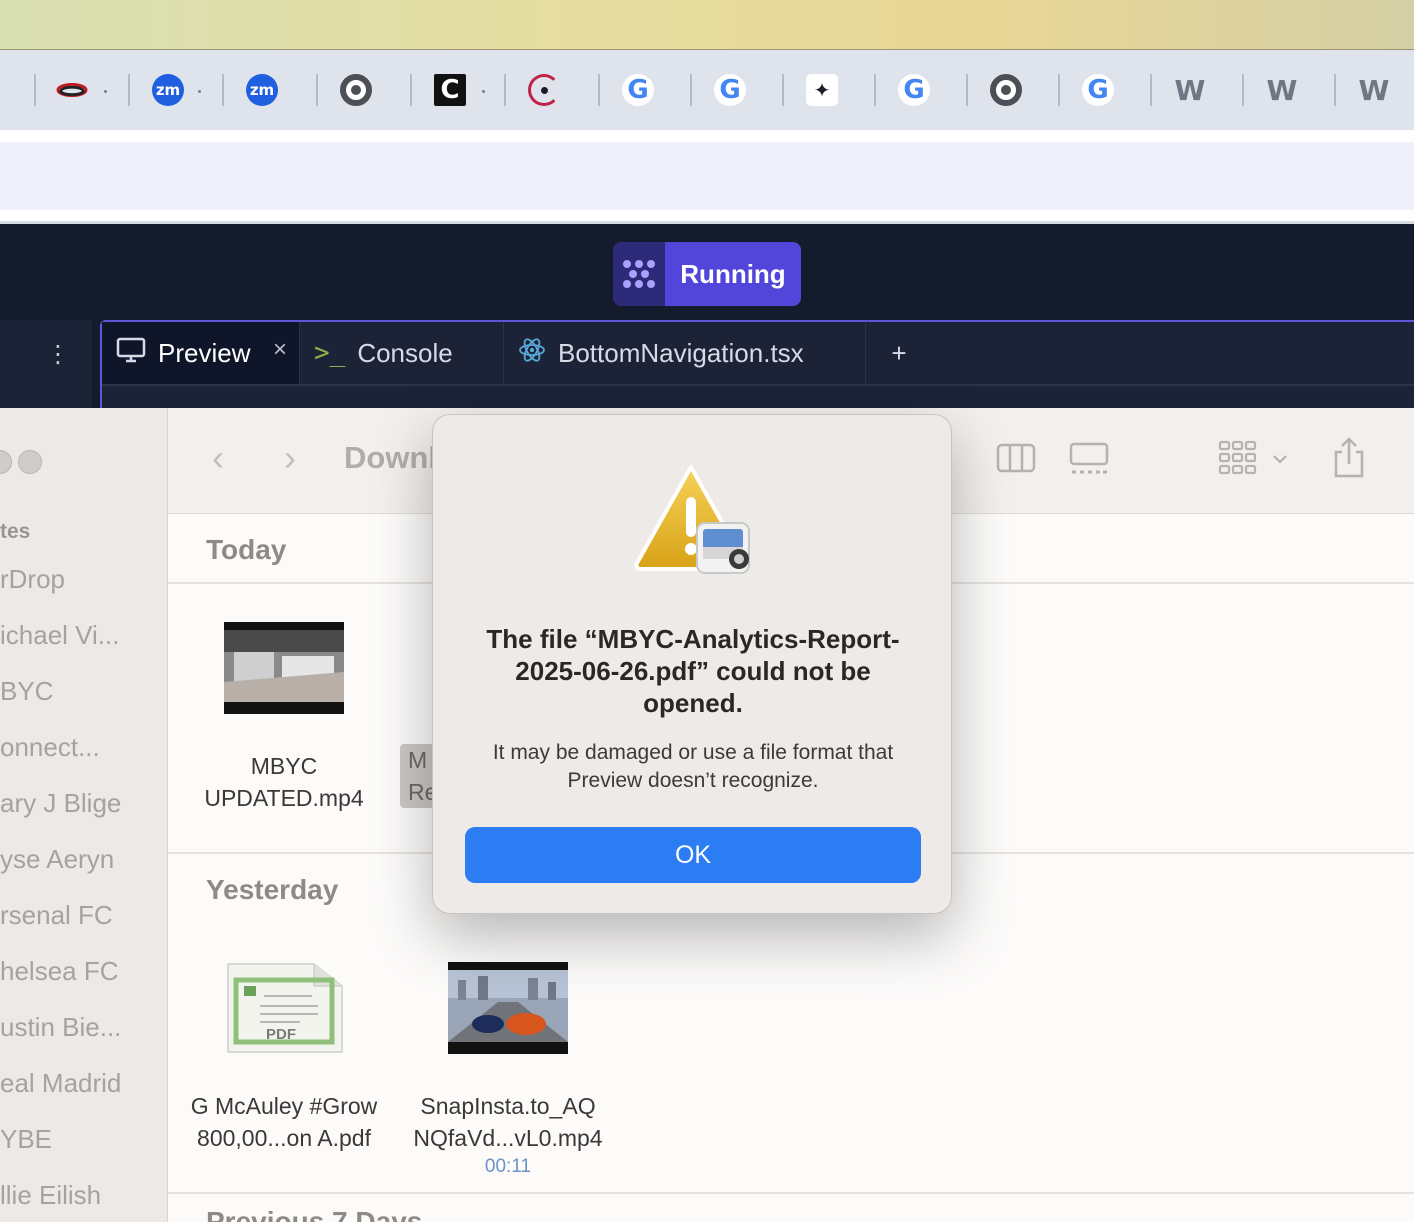  What do you see at coordinates (330, 353) in the screenshot?
I see `terminal-icon: >_` at bounding box center [330, 353].